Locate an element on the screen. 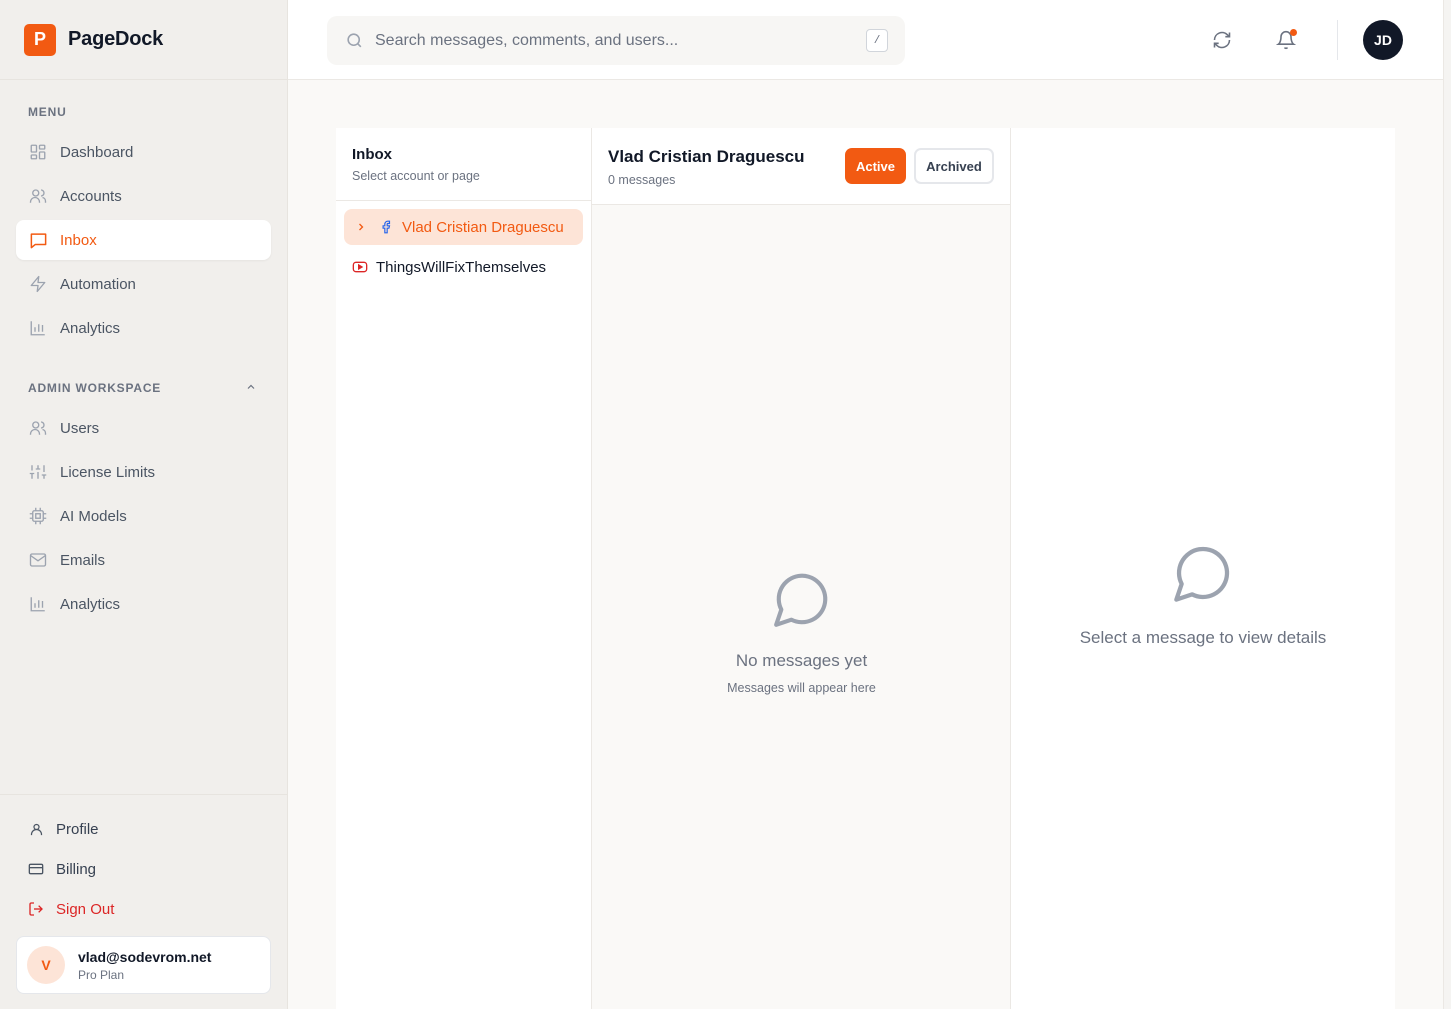  user-email: vlad@sodevrom.net is located at coordinates (145, 956).